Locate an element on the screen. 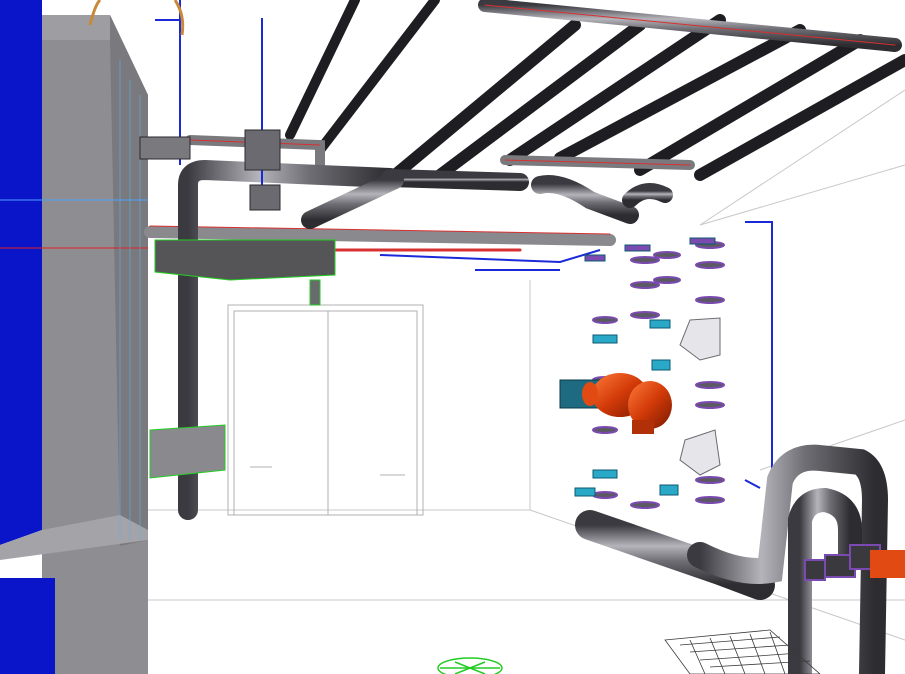 This screenshot has width=905, height=674. circulation-pump is located at coordinates (615, 403).